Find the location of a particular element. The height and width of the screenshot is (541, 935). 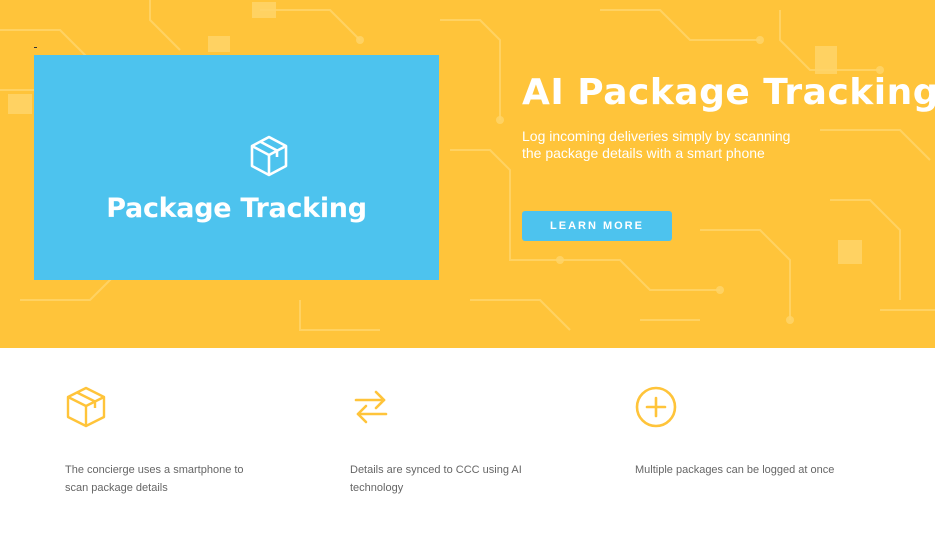

page-title: AI Package Tracking is located at coordinates (728, 92).